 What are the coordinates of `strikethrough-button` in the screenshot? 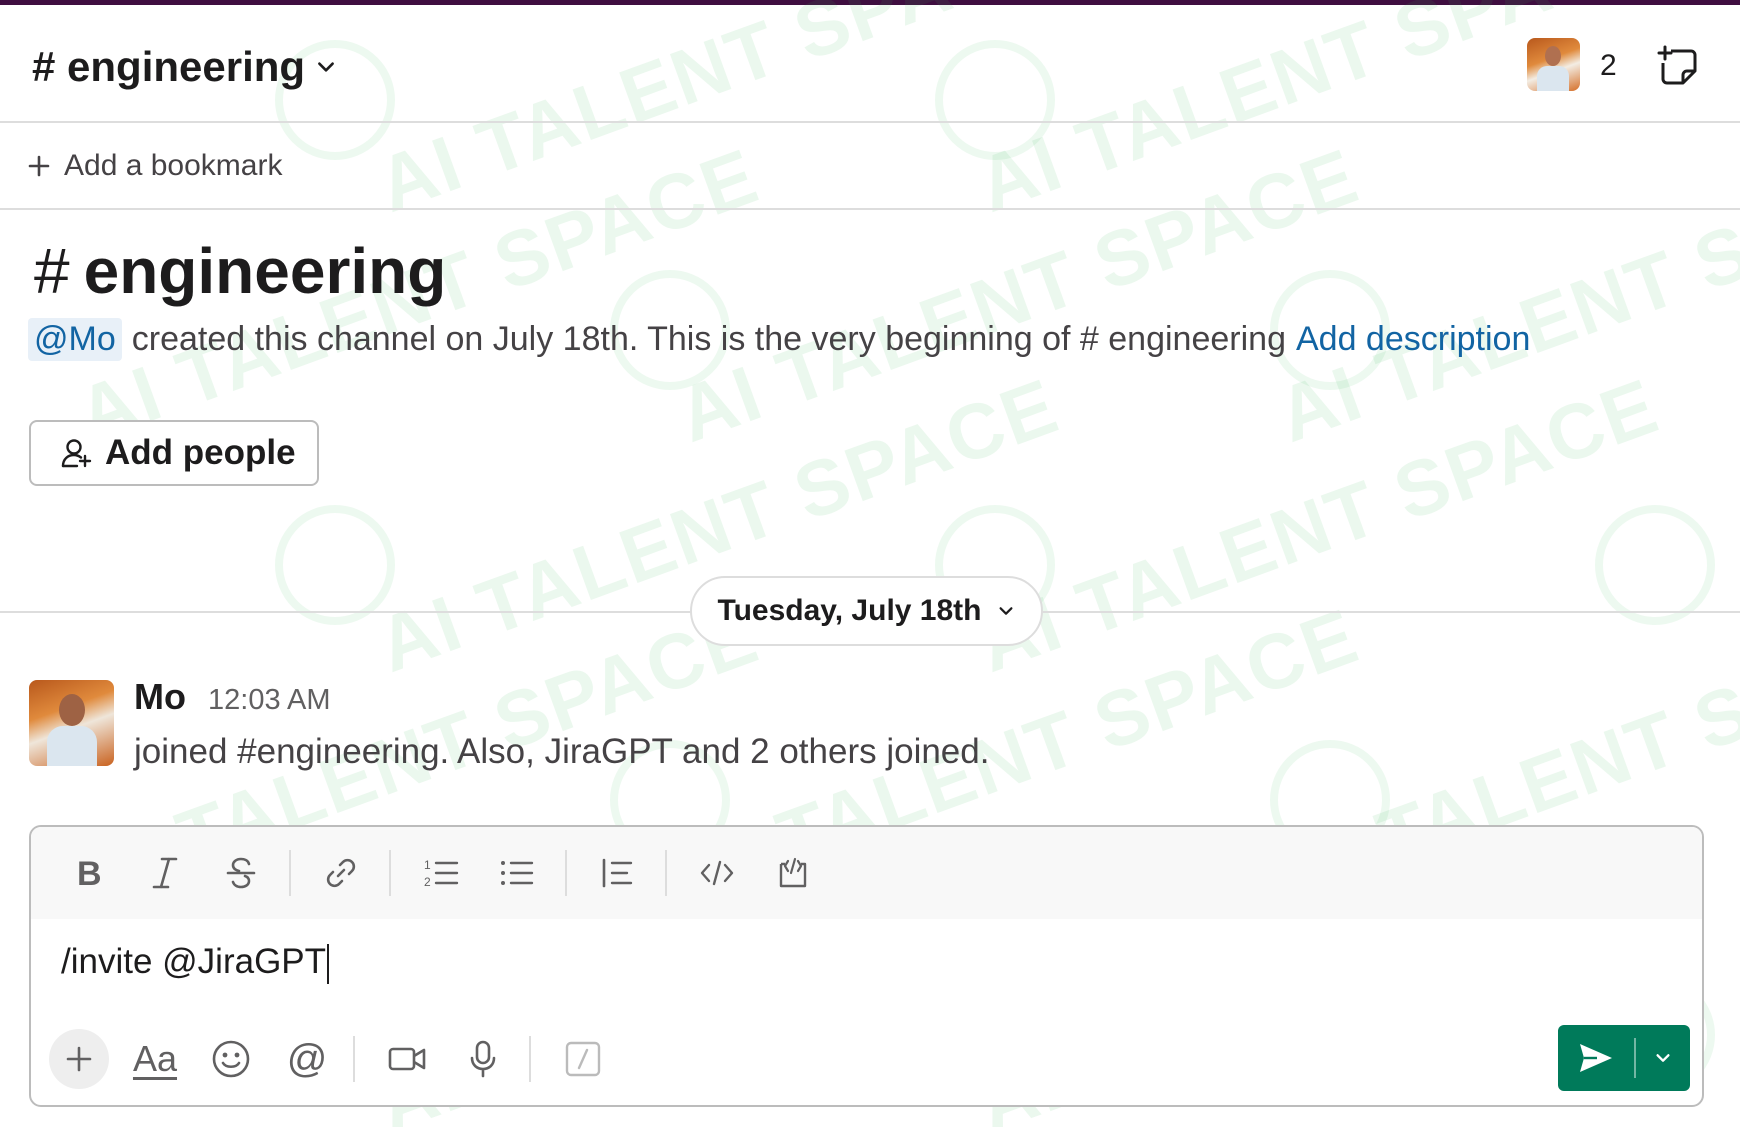 It's located at (241, 873).